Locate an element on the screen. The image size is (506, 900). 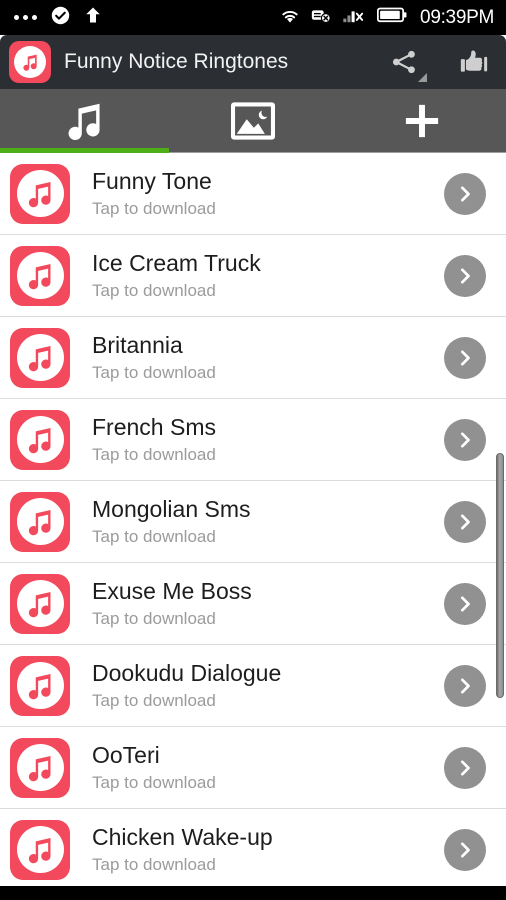
tab-wallpapers is located at coordinates (253, 121).